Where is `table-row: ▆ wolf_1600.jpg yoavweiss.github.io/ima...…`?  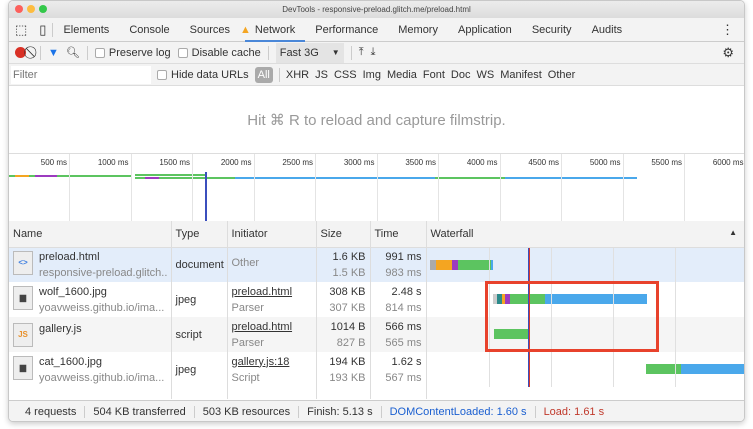 table-row: ▆ wolf_1600.jpg yoavweiss.github.io/ima...… is located at coordinates (376, 299).